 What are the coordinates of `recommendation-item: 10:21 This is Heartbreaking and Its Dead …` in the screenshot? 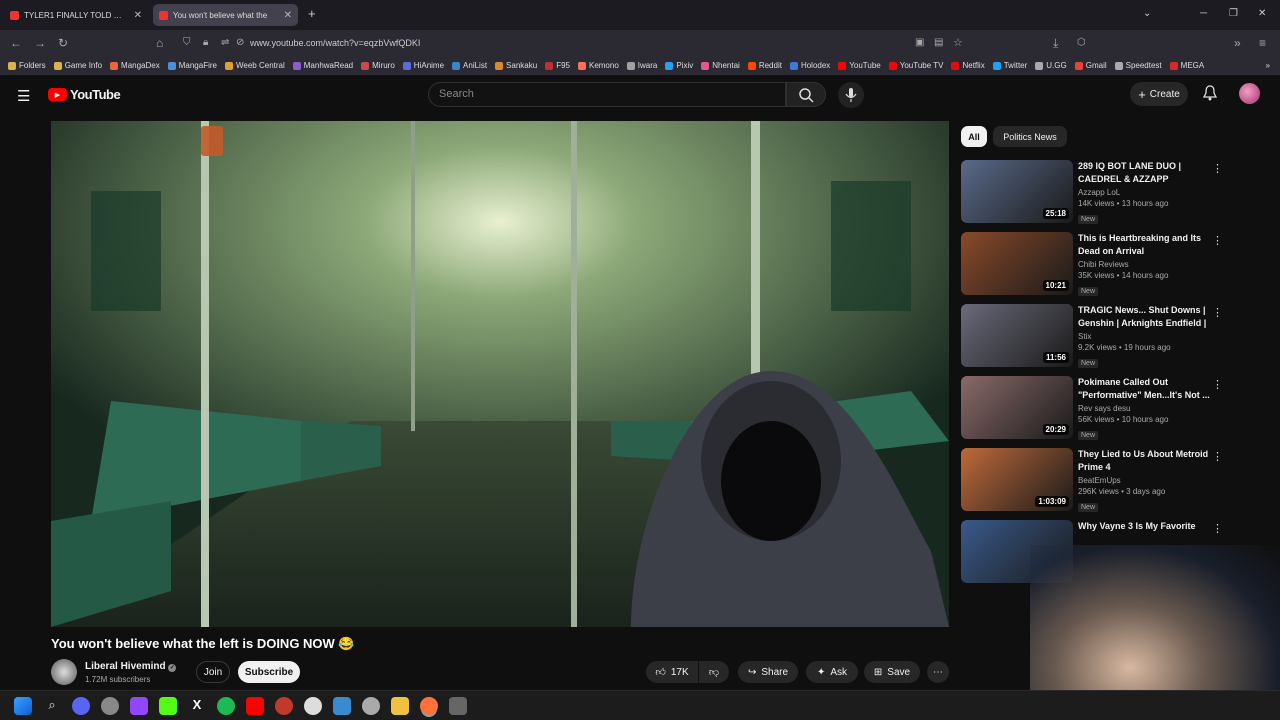 It's located at (1096, 264).